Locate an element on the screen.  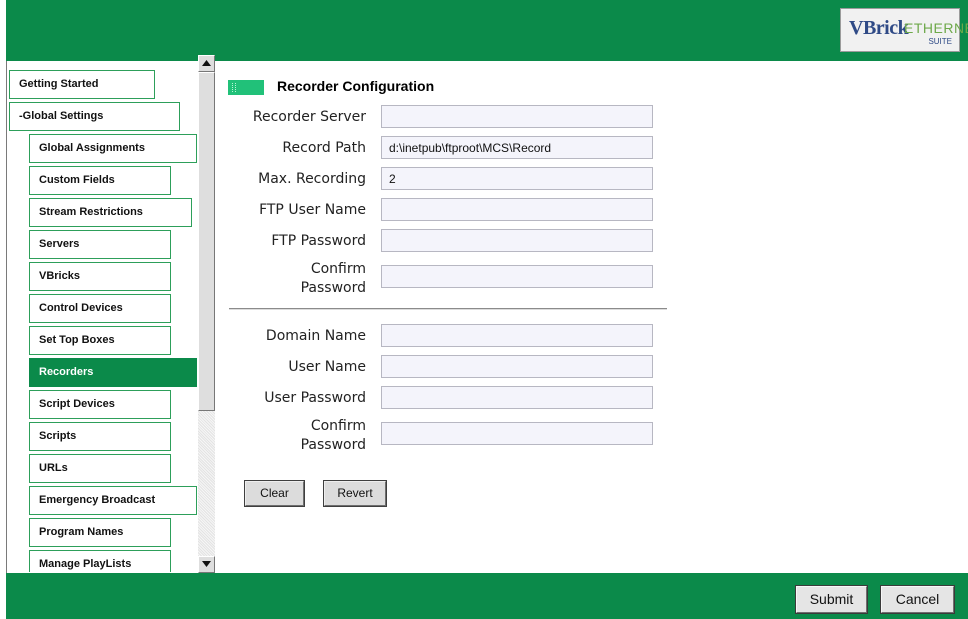
max-recording-input is located at coordinates (517, 178).